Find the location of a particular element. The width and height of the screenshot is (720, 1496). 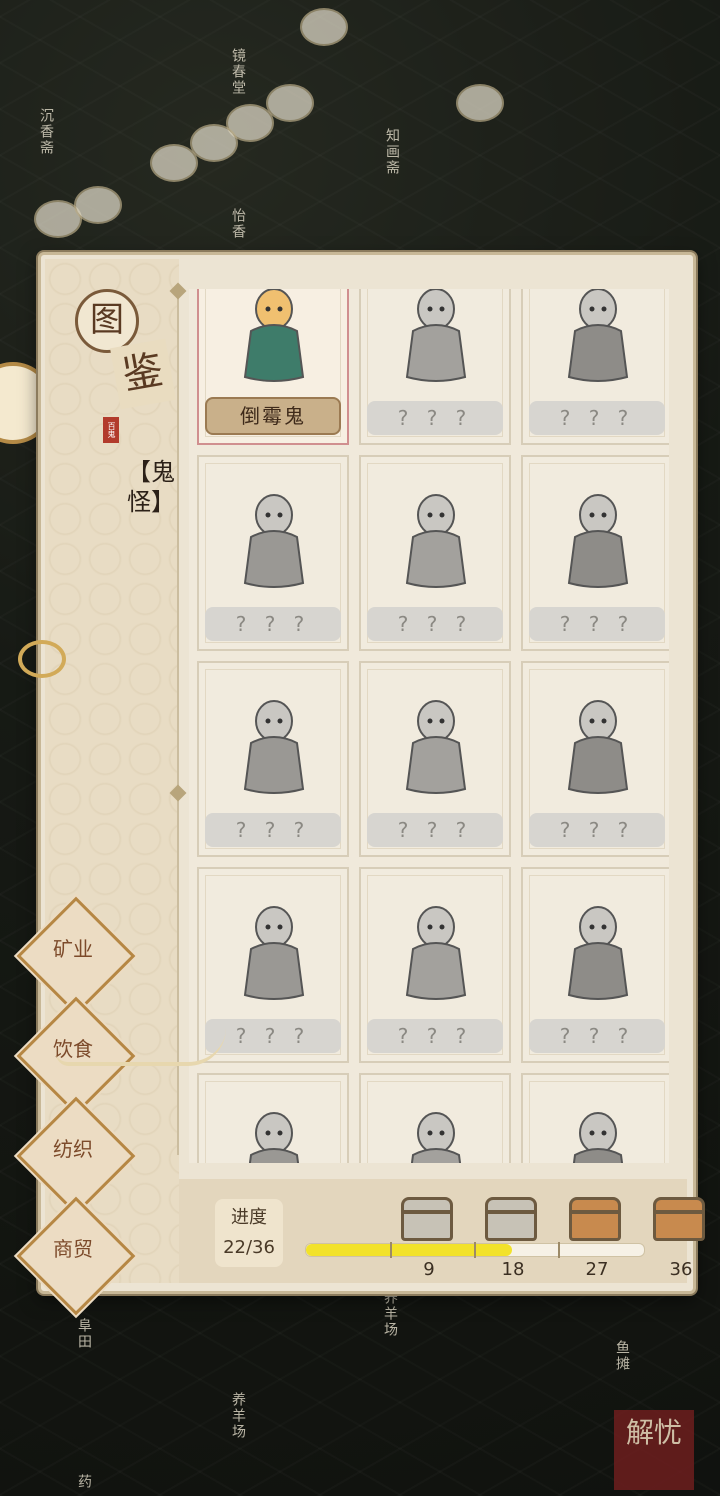

nav-item-textile: 纺织 is located at coordinates (76, 1156).